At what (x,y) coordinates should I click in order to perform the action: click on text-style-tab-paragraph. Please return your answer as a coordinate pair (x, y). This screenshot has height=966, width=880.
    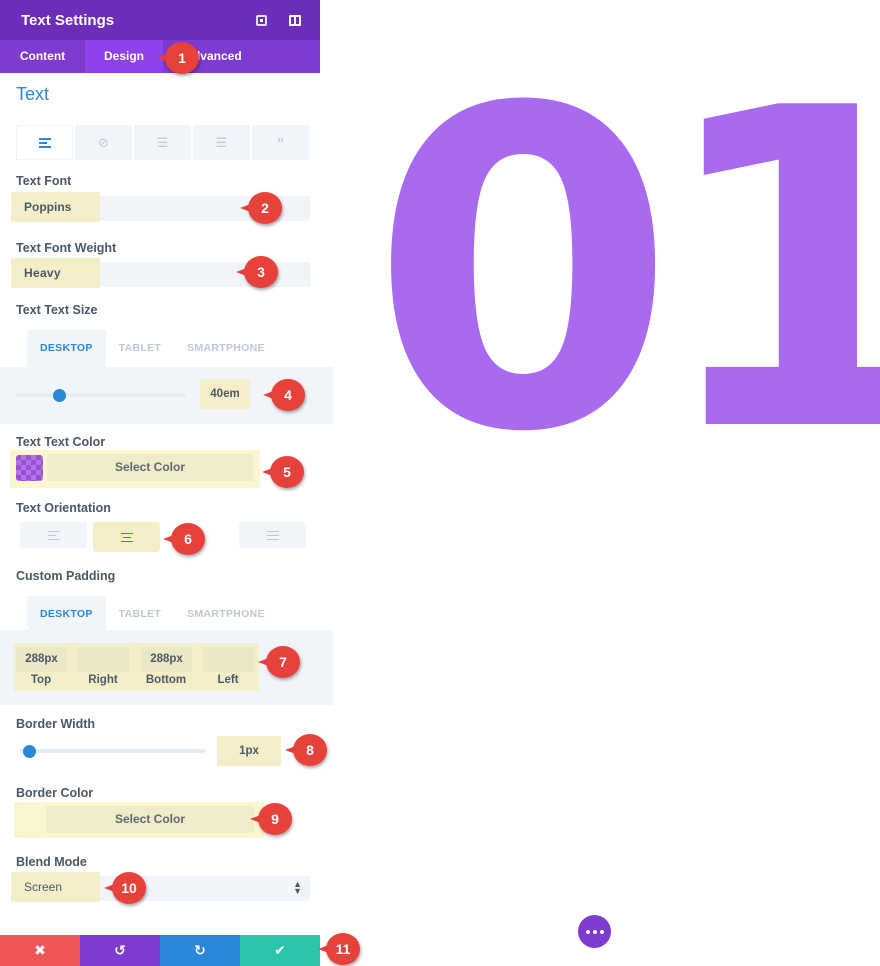
    Looking at the image, I should click on (44, 142).